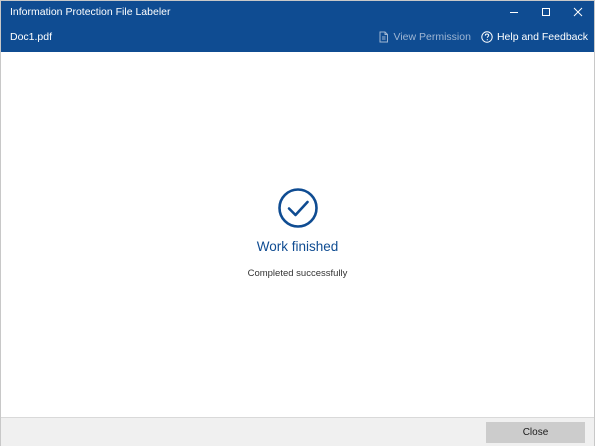 The height and width of the screenshot is (446, 595). Describe the element at coordinates (535, 432) in the screenshot. I see `close-button: Close` at that location.